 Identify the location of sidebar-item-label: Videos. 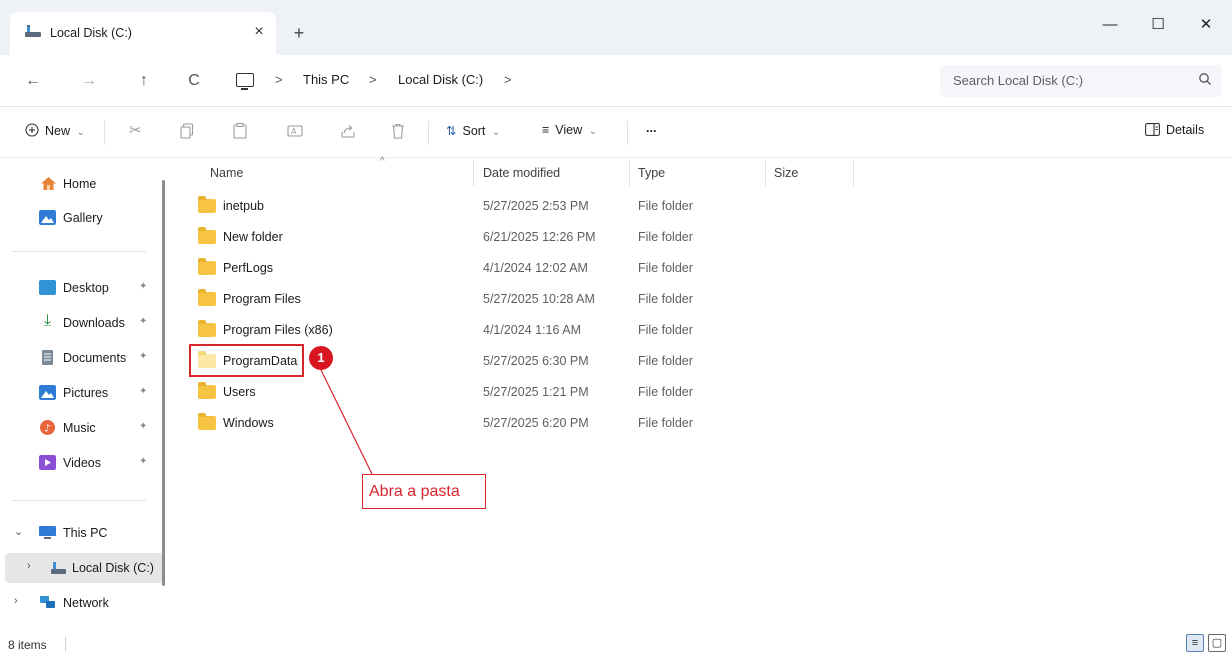
(82, 463).